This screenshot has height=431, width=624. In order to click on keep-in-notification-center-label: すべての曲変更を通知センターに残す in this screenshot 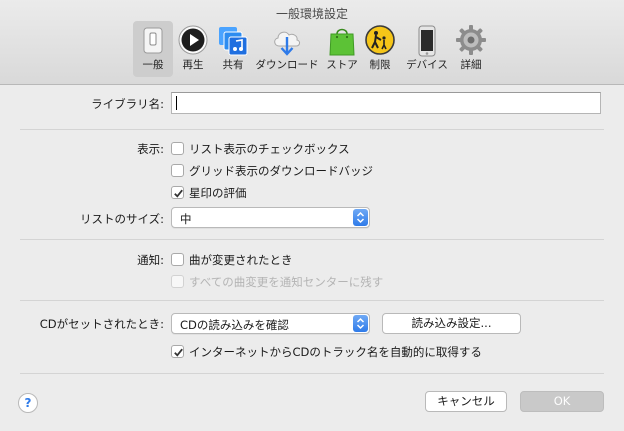, I will do `click(286, 282)`.